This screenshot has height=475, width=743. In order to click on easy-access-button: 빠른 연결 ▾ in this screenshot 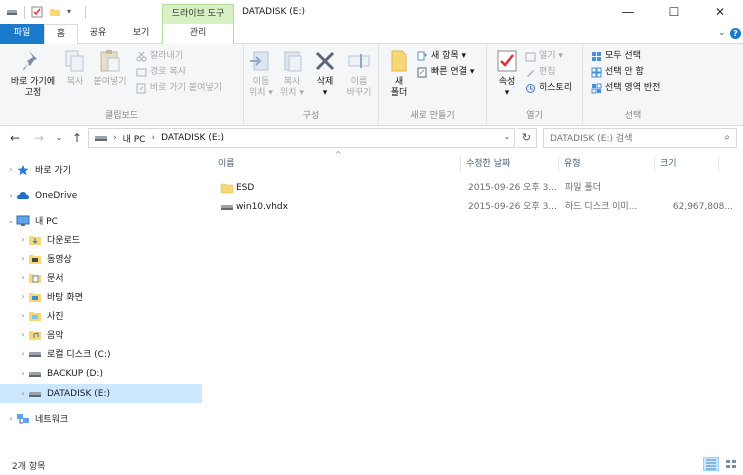, I will do `click(445, 72)`.